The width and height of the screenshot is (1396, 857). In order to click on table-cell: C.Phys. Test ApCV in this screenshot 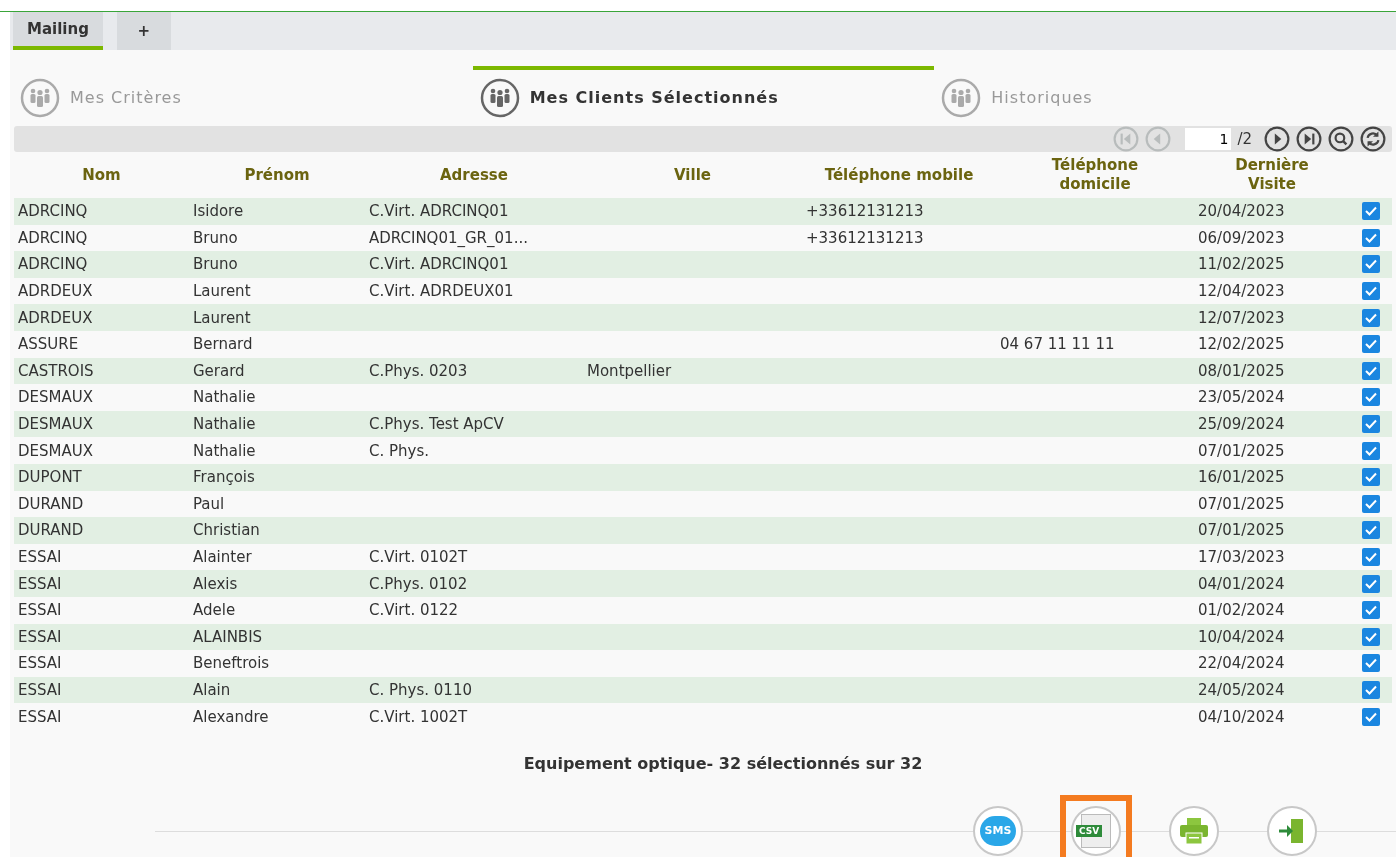, I will do `click(436, 424)`.